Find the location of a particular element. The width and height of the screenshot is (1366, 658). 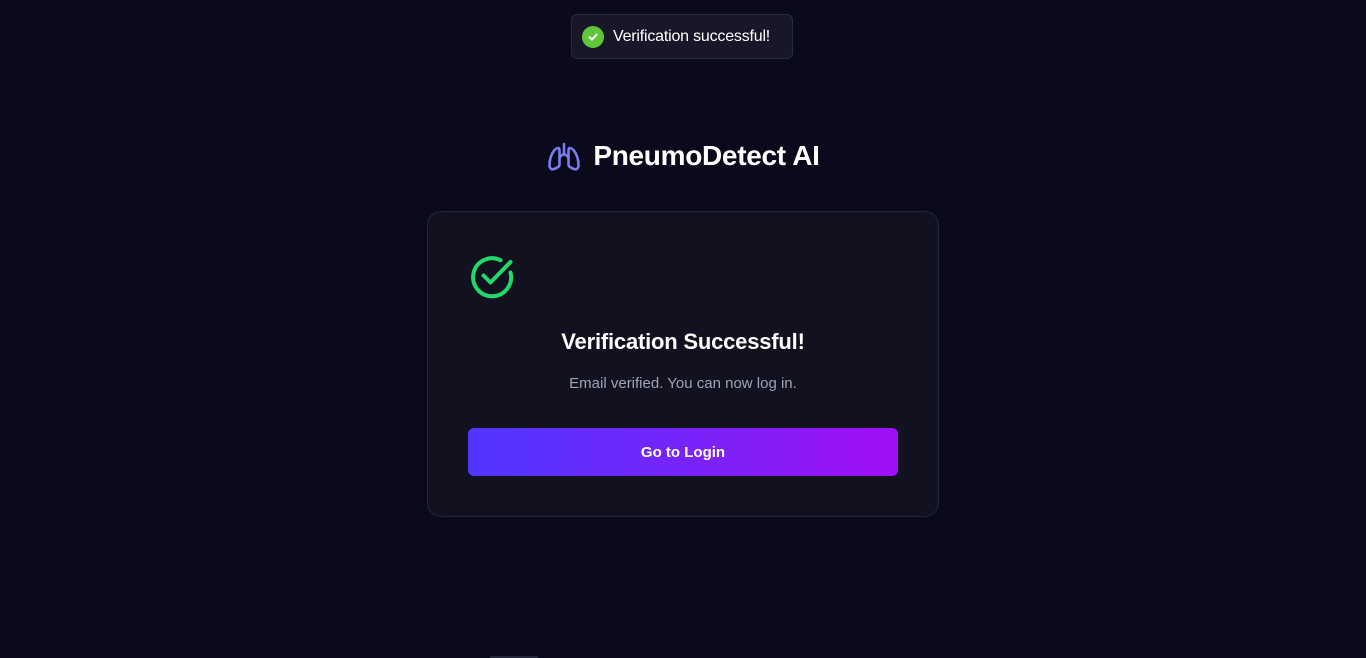

toast-notification: Verification successful! is located at coordinates (682, 36).